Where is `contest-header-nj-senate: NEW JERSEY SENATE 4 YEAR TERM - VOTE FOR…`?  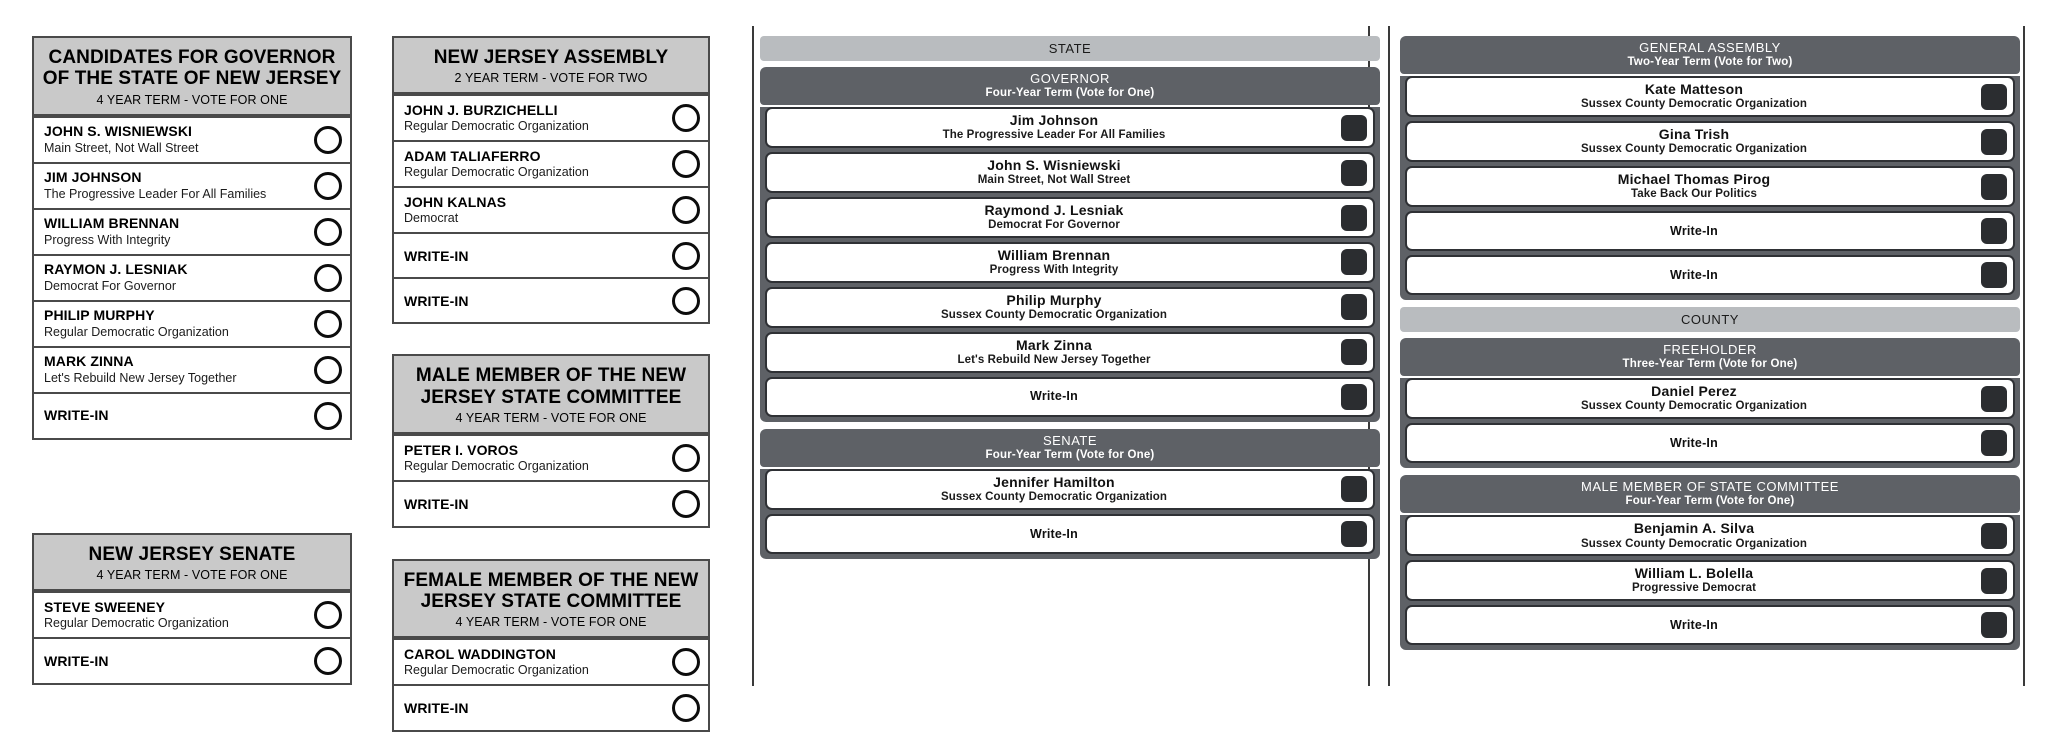
contest-header-nj-senate: NEW JERSEY SENATE 4 YEAR TERM - VOTE FOR… is located at coordinates (192, 562).